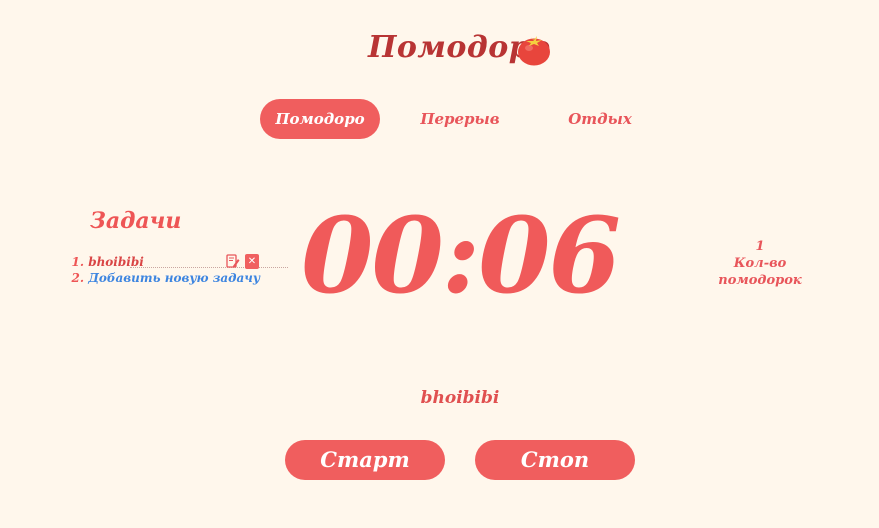 The width and height of the screenshot is (879, 528). Describe the element at coordinates (320, 119) in the screenshot. I see `tab-pomodoro: Помодоро` at that location.